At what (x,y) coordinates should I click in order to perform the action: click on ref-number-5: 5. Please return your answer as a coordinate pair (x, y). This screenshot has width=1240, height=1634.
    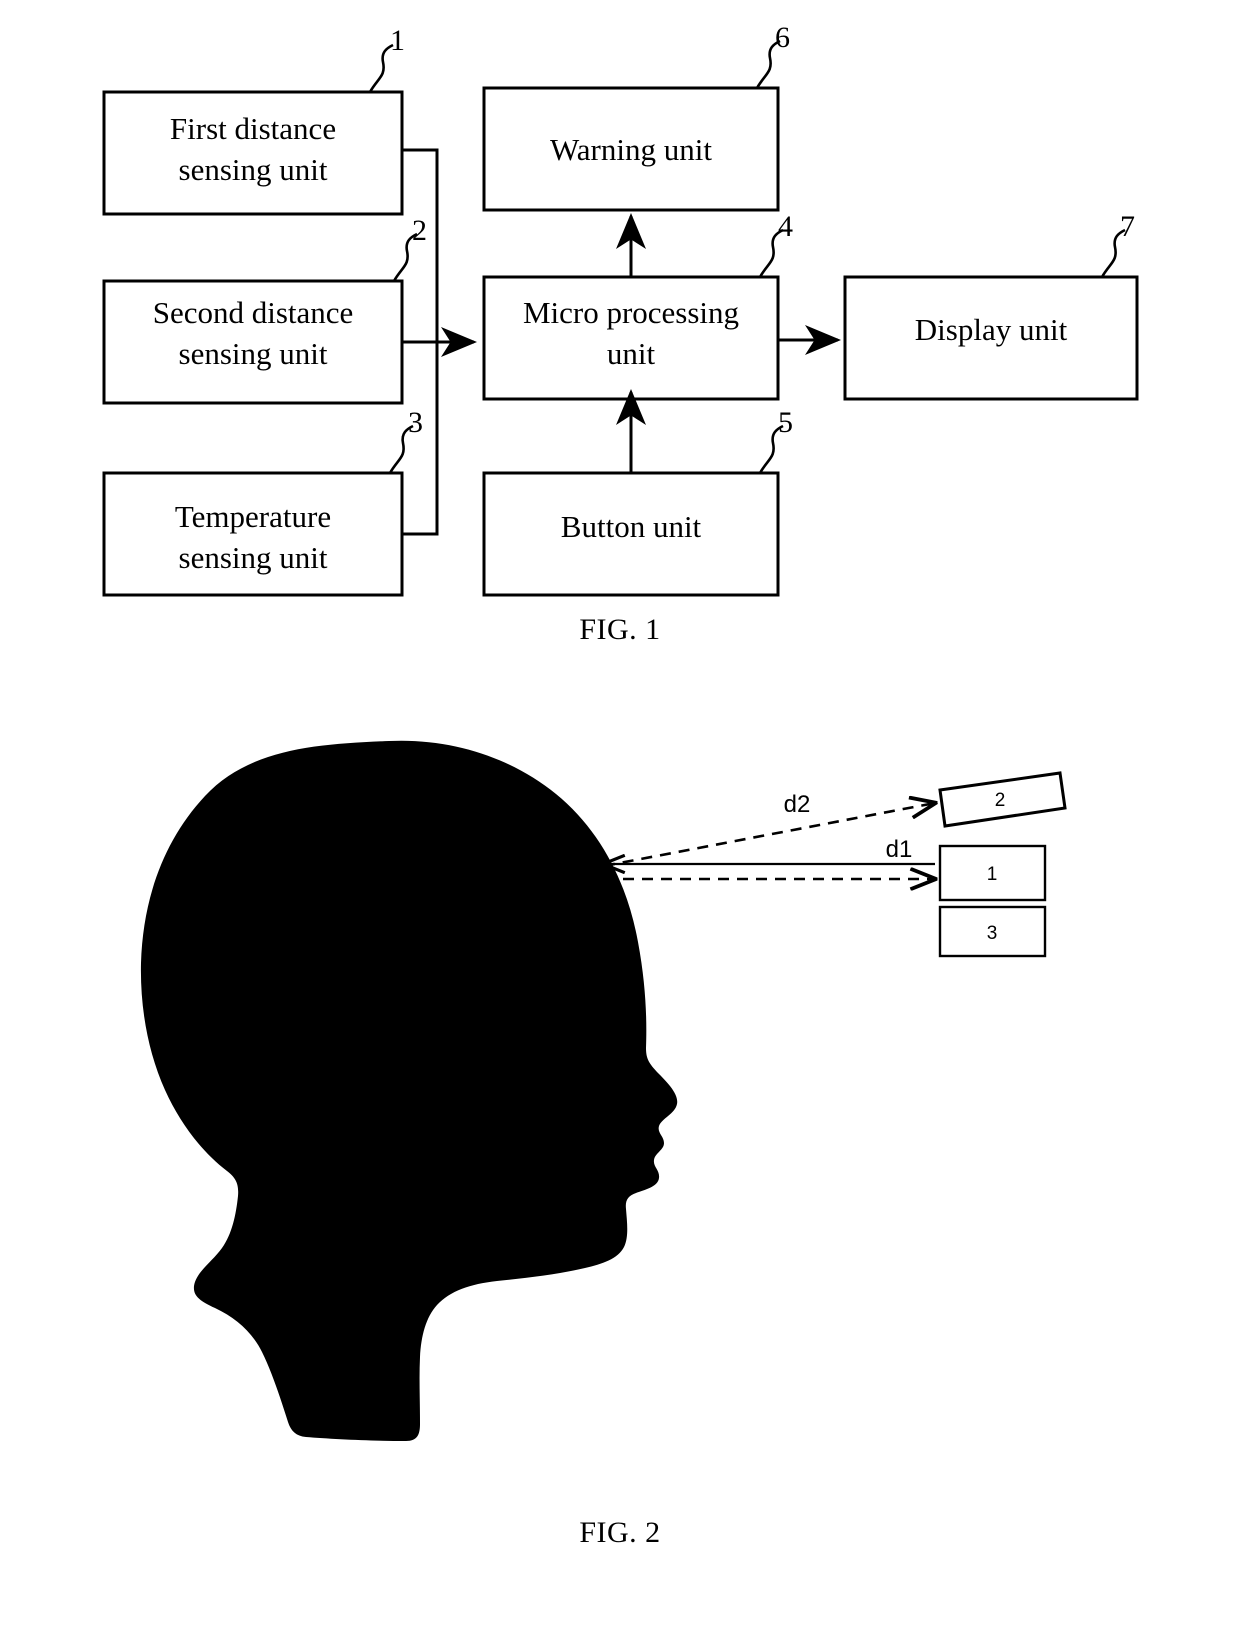
    Looking at the image, I should click on (785, 422).